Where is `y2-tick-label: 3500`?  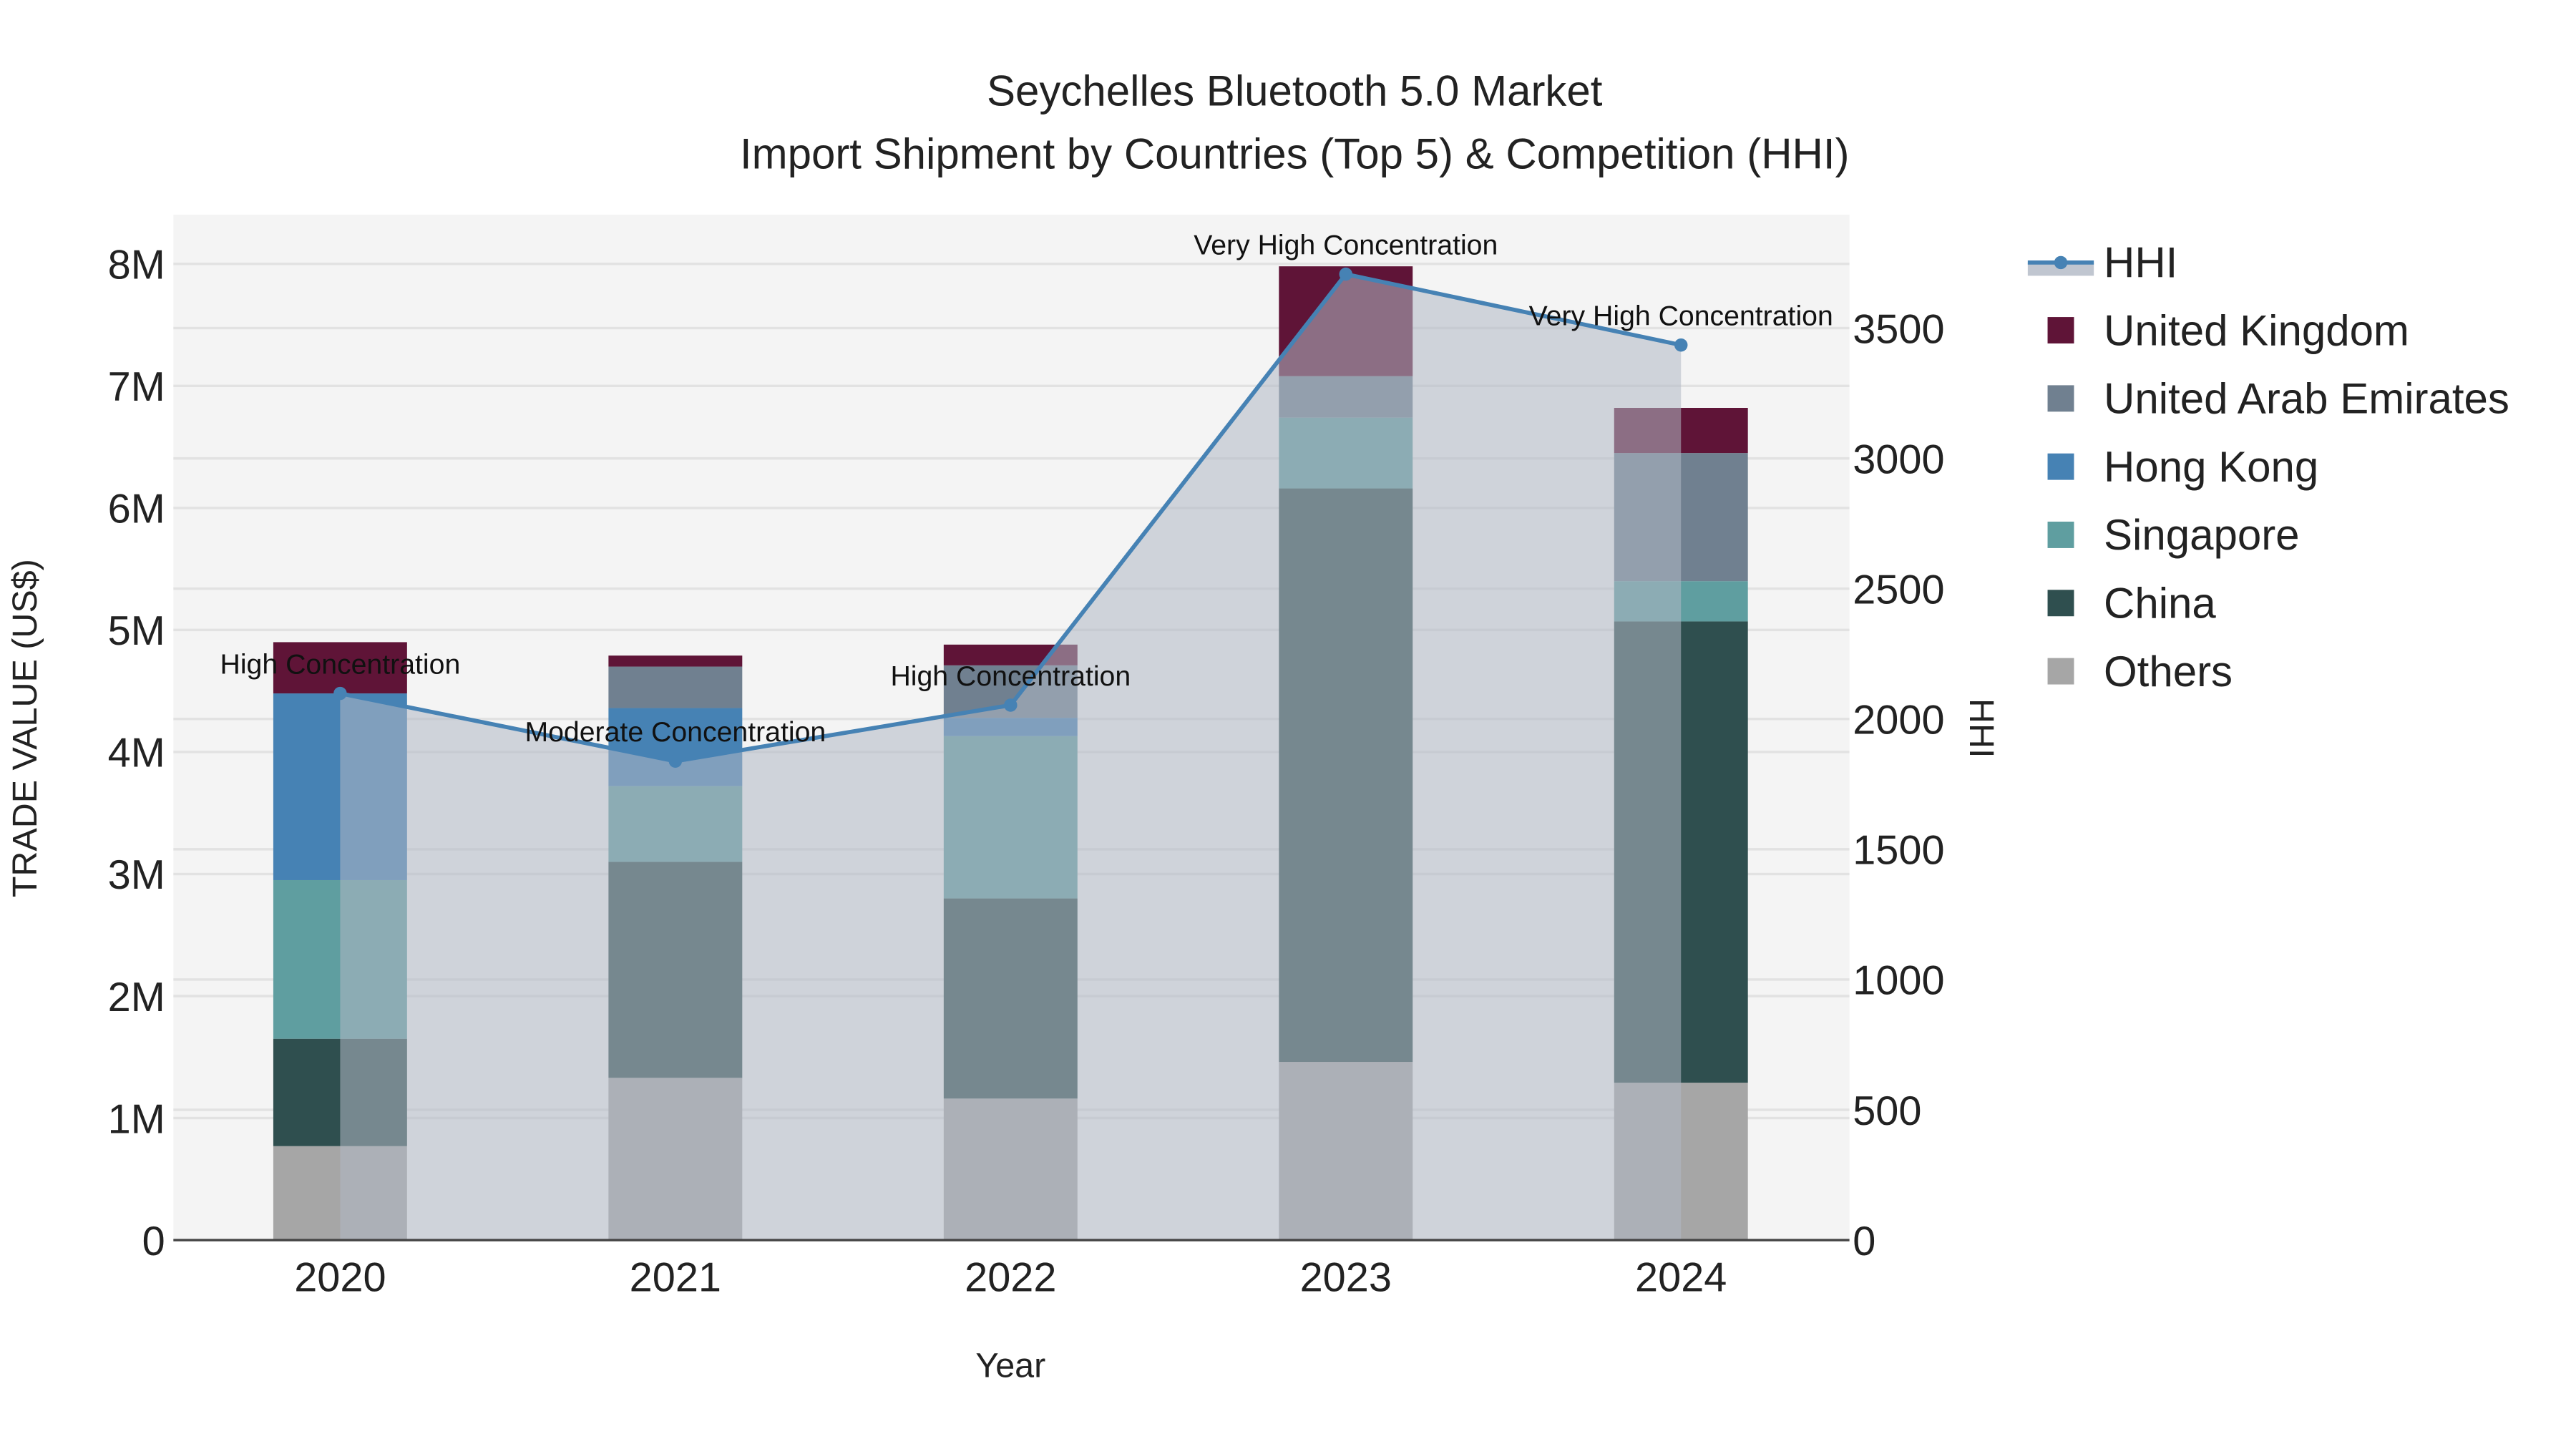 y2-tick-label: 3500 is located at coordinates (1898, 329).